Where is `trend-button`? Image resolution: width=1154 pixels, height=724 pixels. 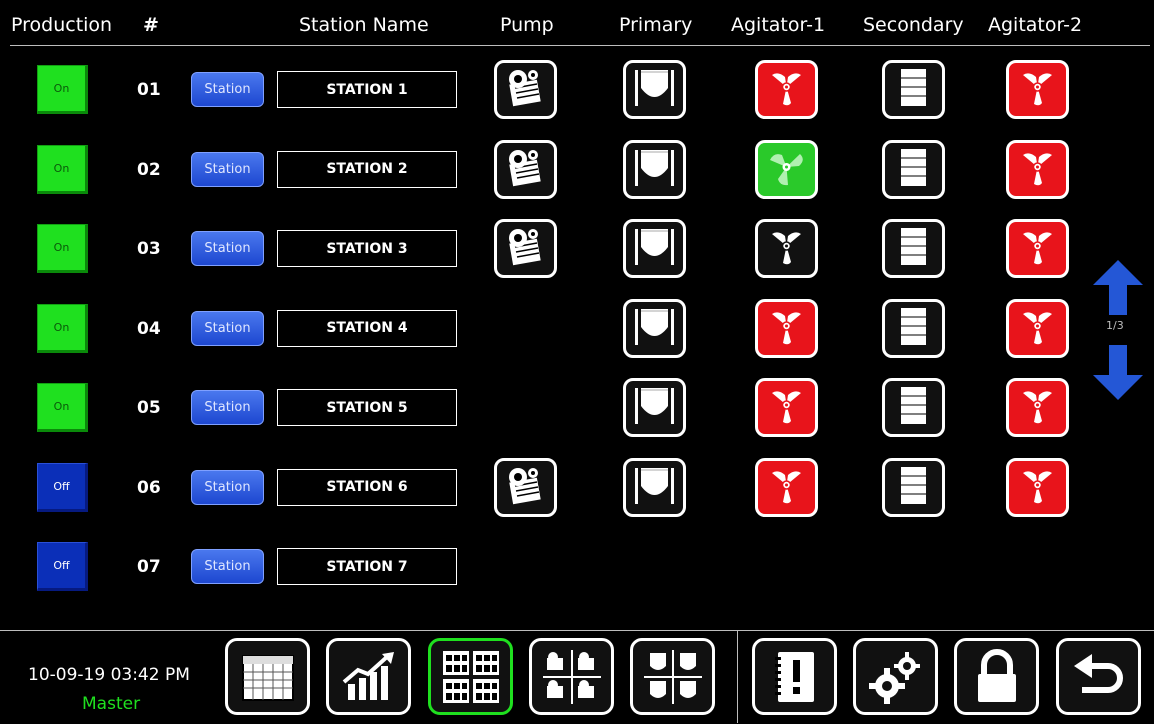 trend-button is located at coordinates (368, 676).